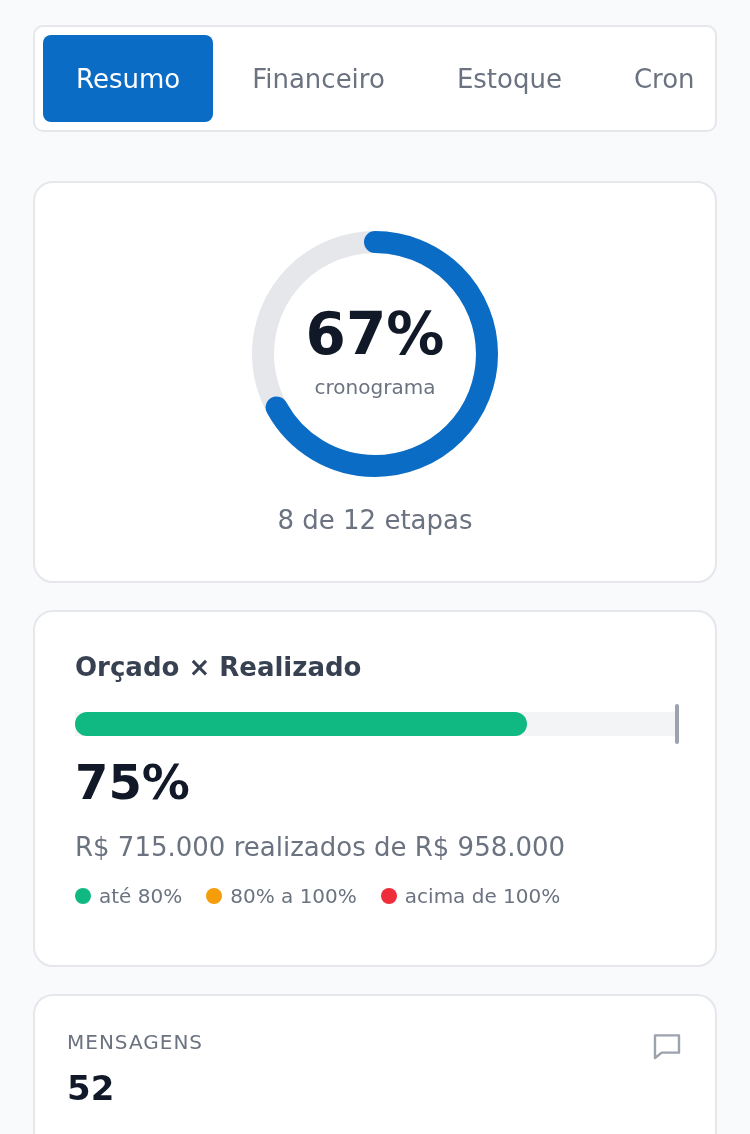 This screenshot has height=1134, width=750. What do you see at coordinates (135, 1042) in the screenshot?
I see `messages-label: MENSAGENS` at bounding box center [135, 1042].